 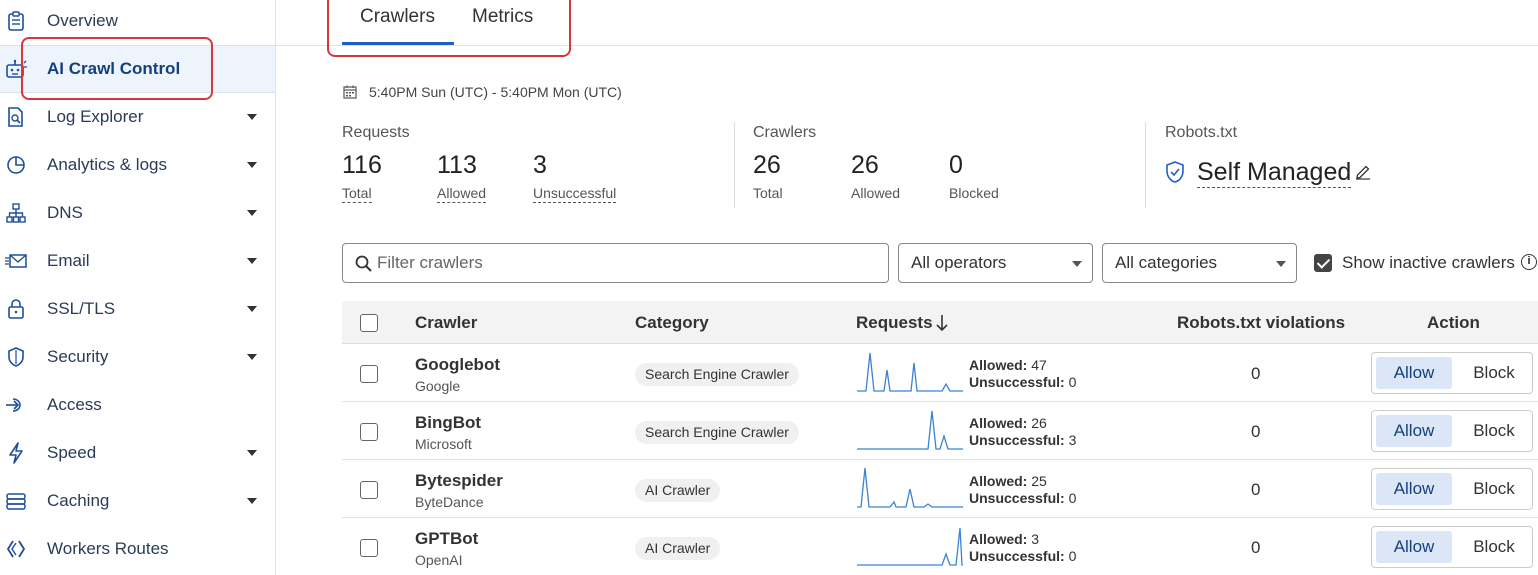 I want to click on sidebar-item-label: Workers Routes, so click(x=108, y=548).